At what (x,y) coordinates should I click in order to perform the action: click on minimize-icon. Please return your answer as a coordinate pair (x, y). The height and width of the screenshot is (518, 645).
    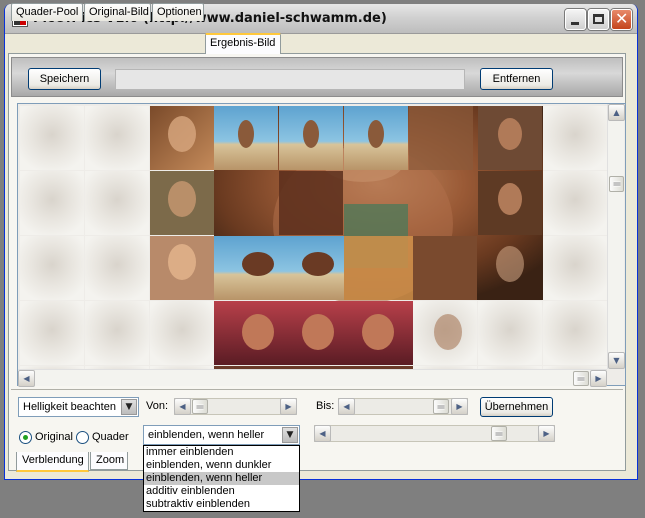
    Looking at the image, I should click on (575, 23).